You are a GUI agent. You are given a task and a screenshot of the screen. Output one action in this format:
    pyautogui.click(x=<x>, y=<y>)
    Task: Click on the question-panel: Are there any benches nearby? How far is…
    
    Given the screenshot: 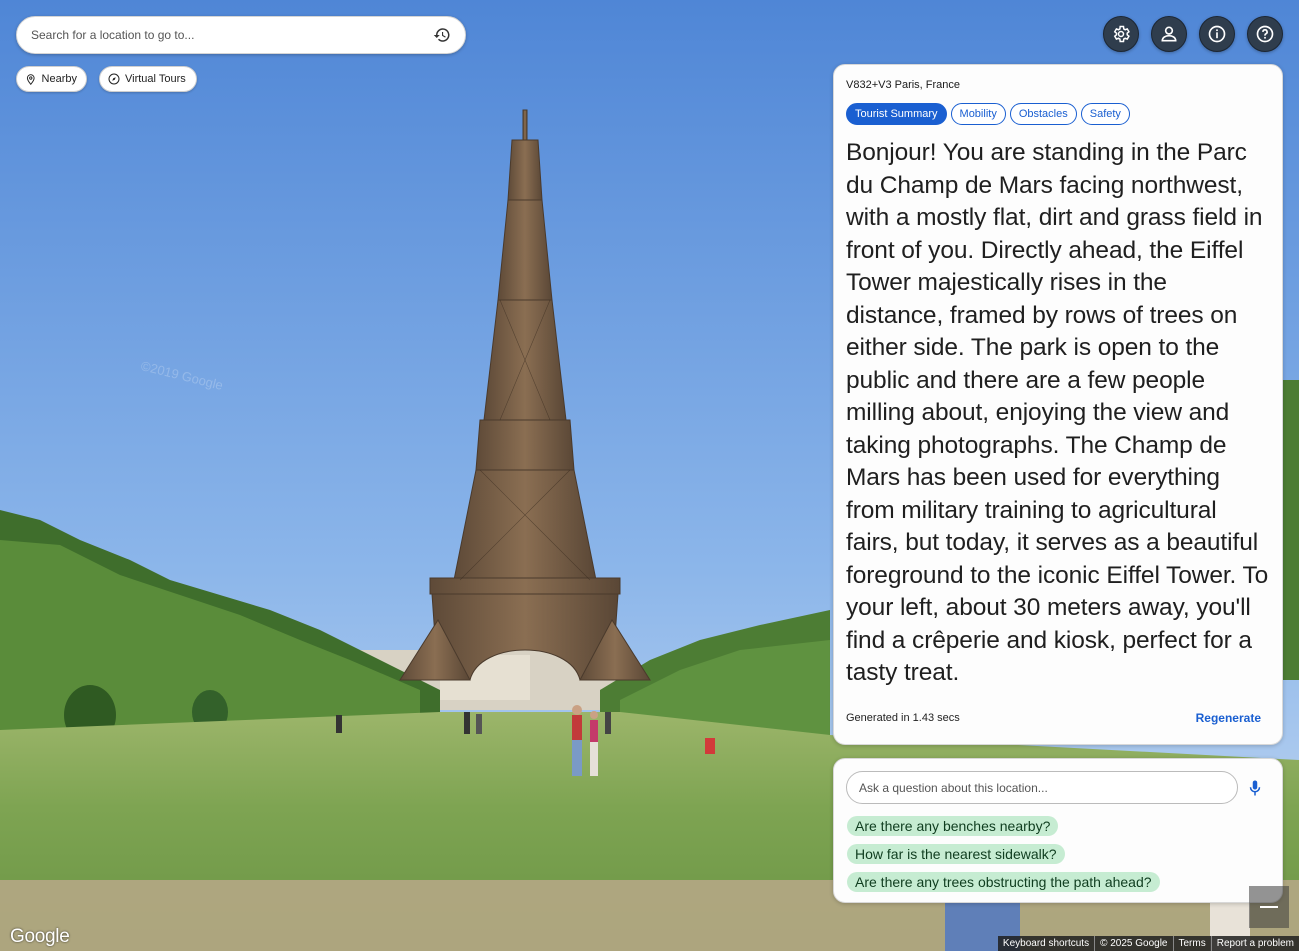 What is the action you would take?
    pyautogui.click(x=1058, y=830)
    